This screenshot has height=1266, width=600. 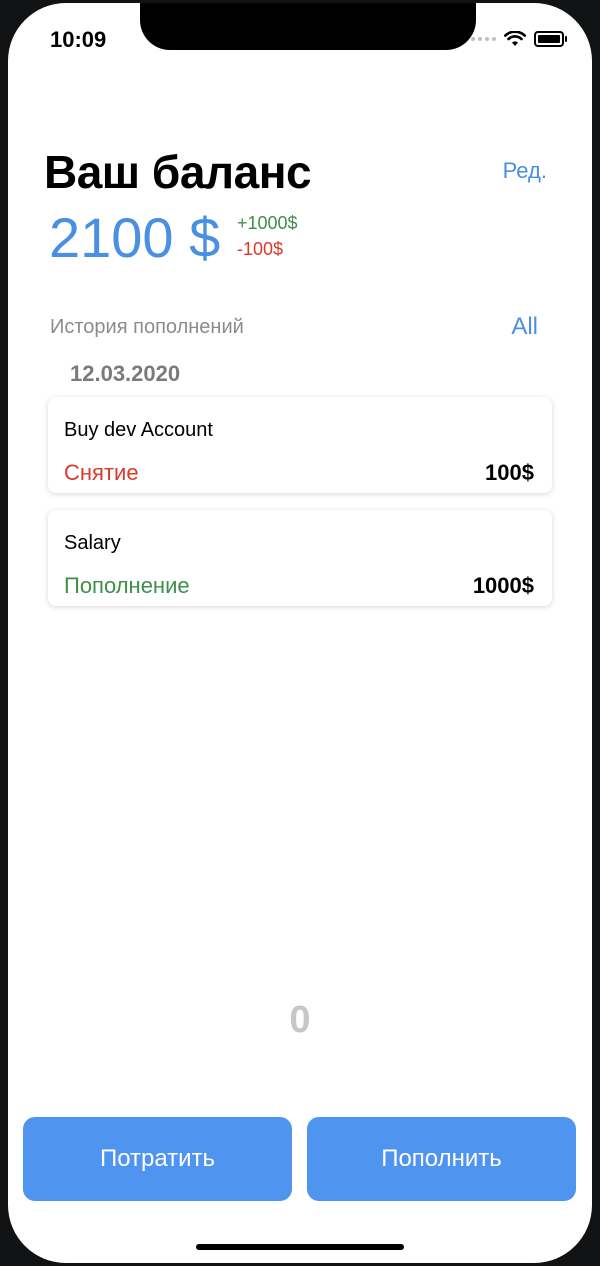 What do you see at coordinates (441, 1159) in the screenshot?
I see `topup-button: Пополнить` at bounding box center [441, 1159].